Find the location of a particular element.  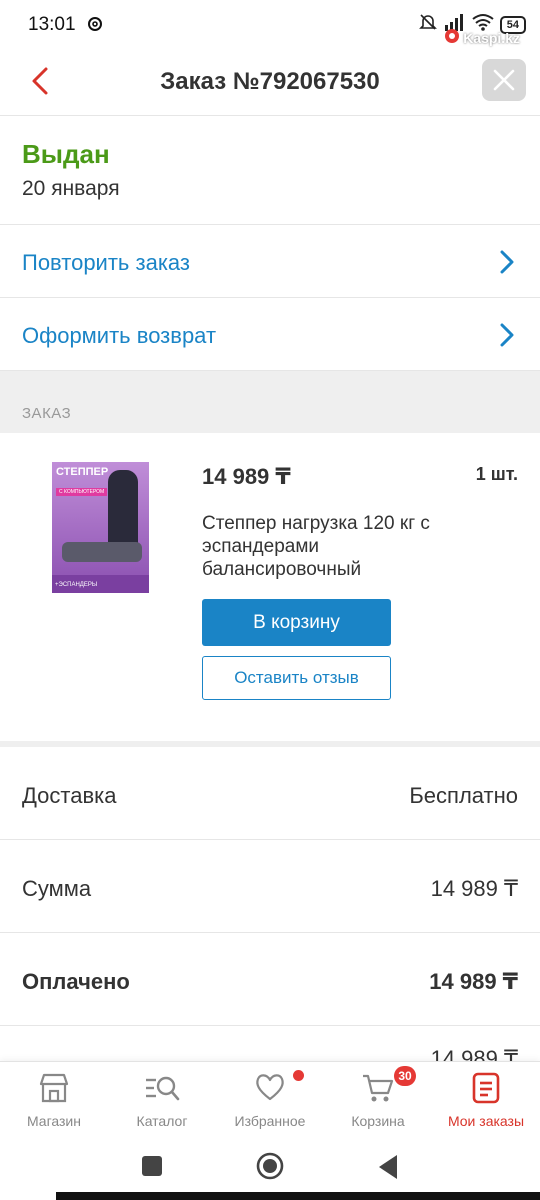

tab-label: Мои заказы is located at coordinates (486, 1121).